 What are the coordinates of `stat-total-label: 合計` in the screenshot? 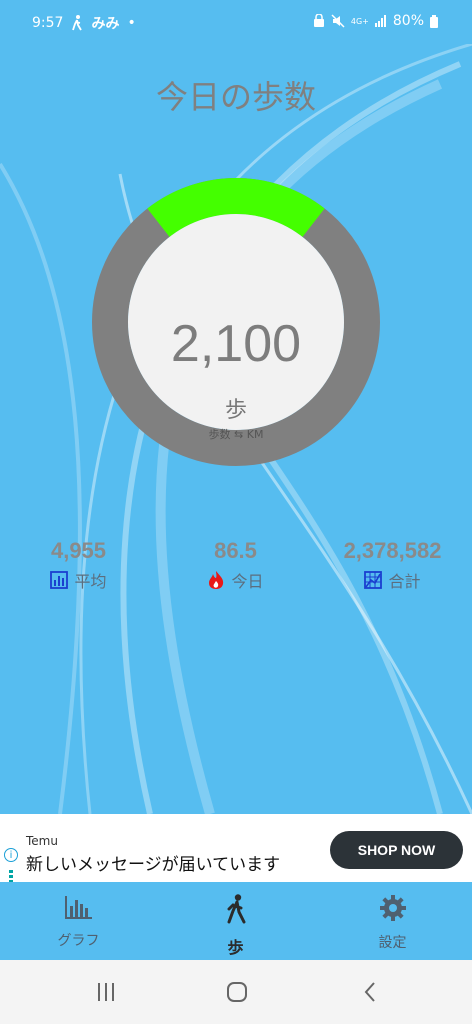 It's located at (404, 581).